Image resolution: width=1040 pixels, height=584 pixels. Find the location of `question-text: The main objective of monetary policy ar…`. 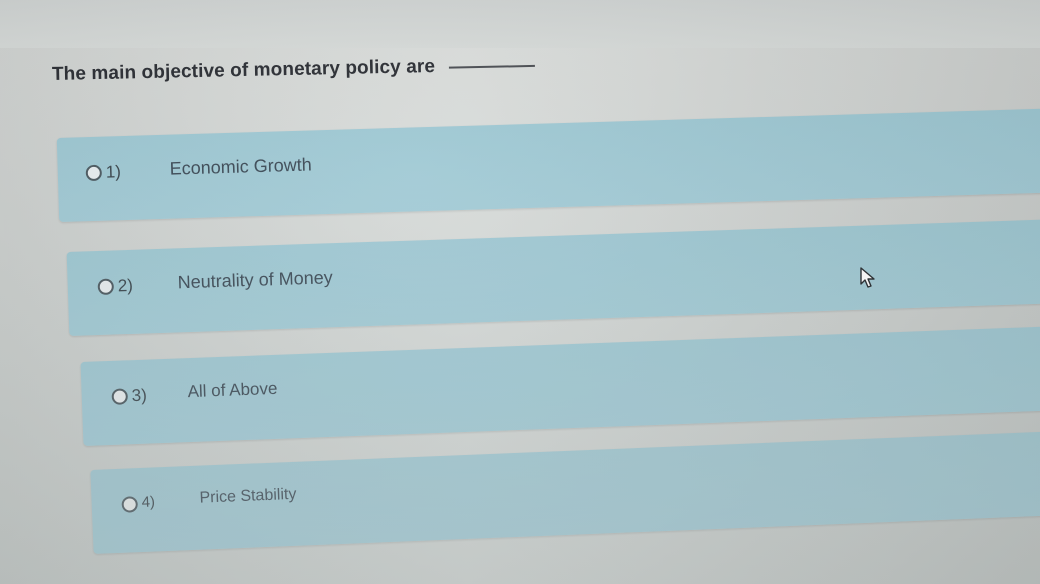

question-text: The main objective of monetary policy ar… is located at coordinates (293, 70).